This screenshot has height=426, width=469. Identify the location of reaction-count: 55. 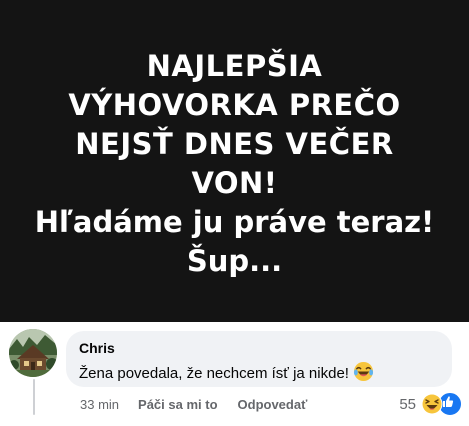
(407, 404).